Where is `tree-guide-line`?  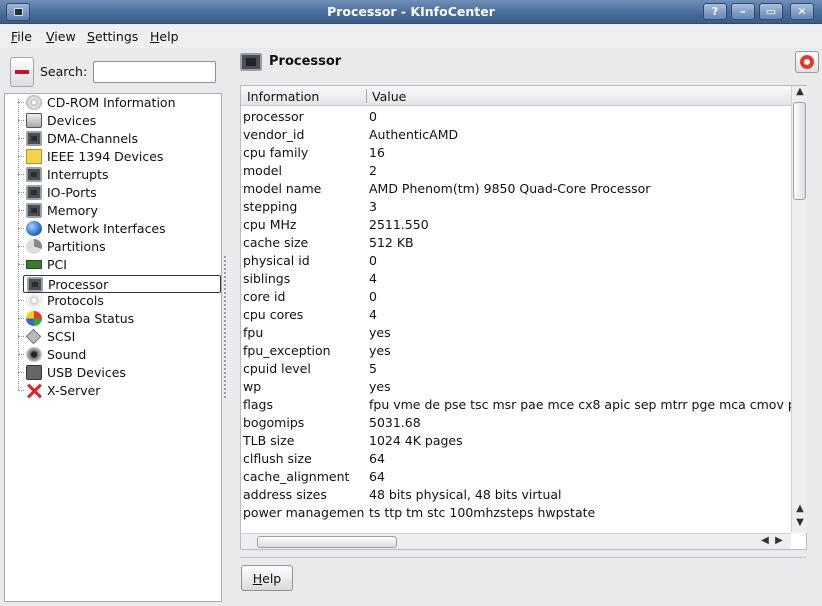 tree-guide-line is located at coordinates (18, 244).